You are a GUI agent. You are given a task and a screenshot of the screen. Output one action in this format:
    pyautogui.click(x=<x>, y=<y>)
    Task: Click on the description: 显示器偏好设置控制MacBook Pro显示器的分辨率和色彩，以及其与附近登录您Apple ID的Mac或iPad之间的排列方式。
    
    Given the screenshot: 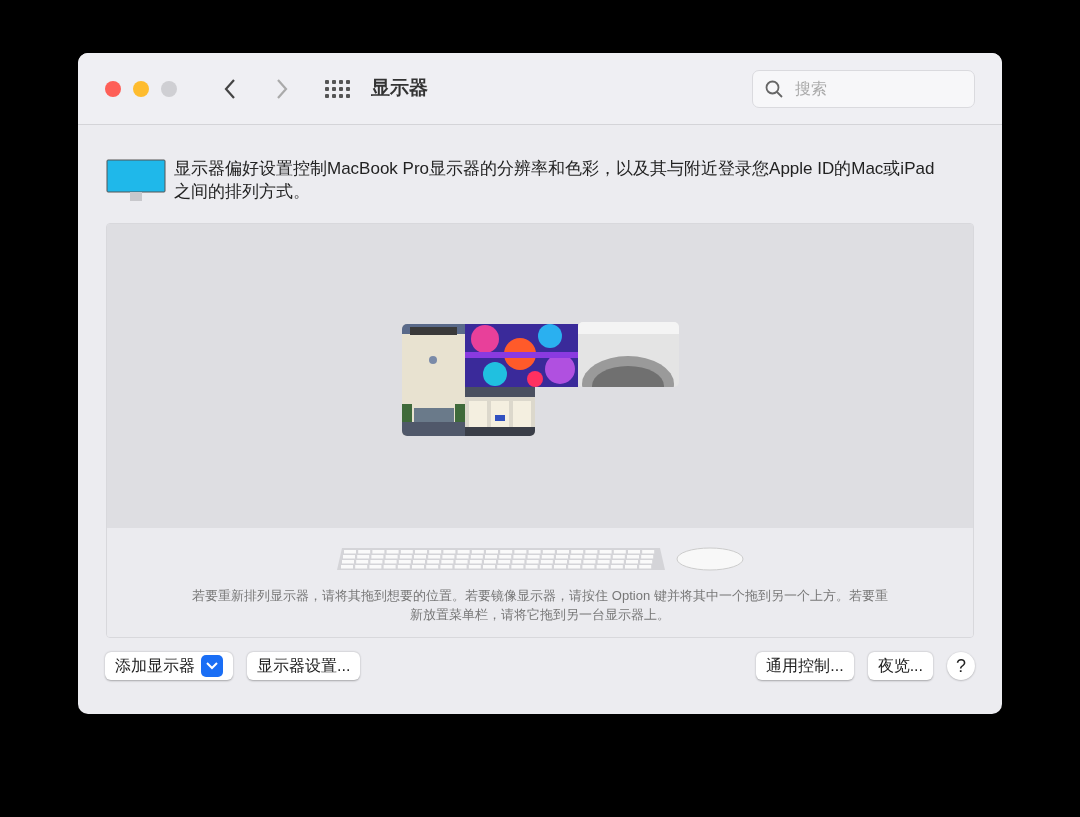 What is the action you would take?
    pyautogui.click(x=555, y=180)
    